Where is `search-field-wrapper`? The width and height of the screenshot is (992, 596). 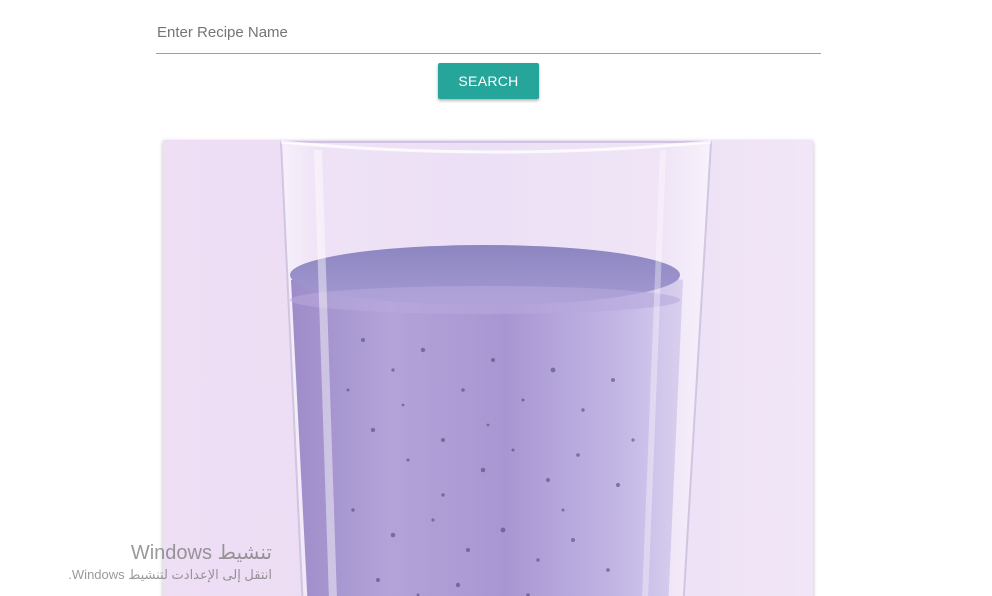 search-field-wrapper is located at coordinates (488, 34).